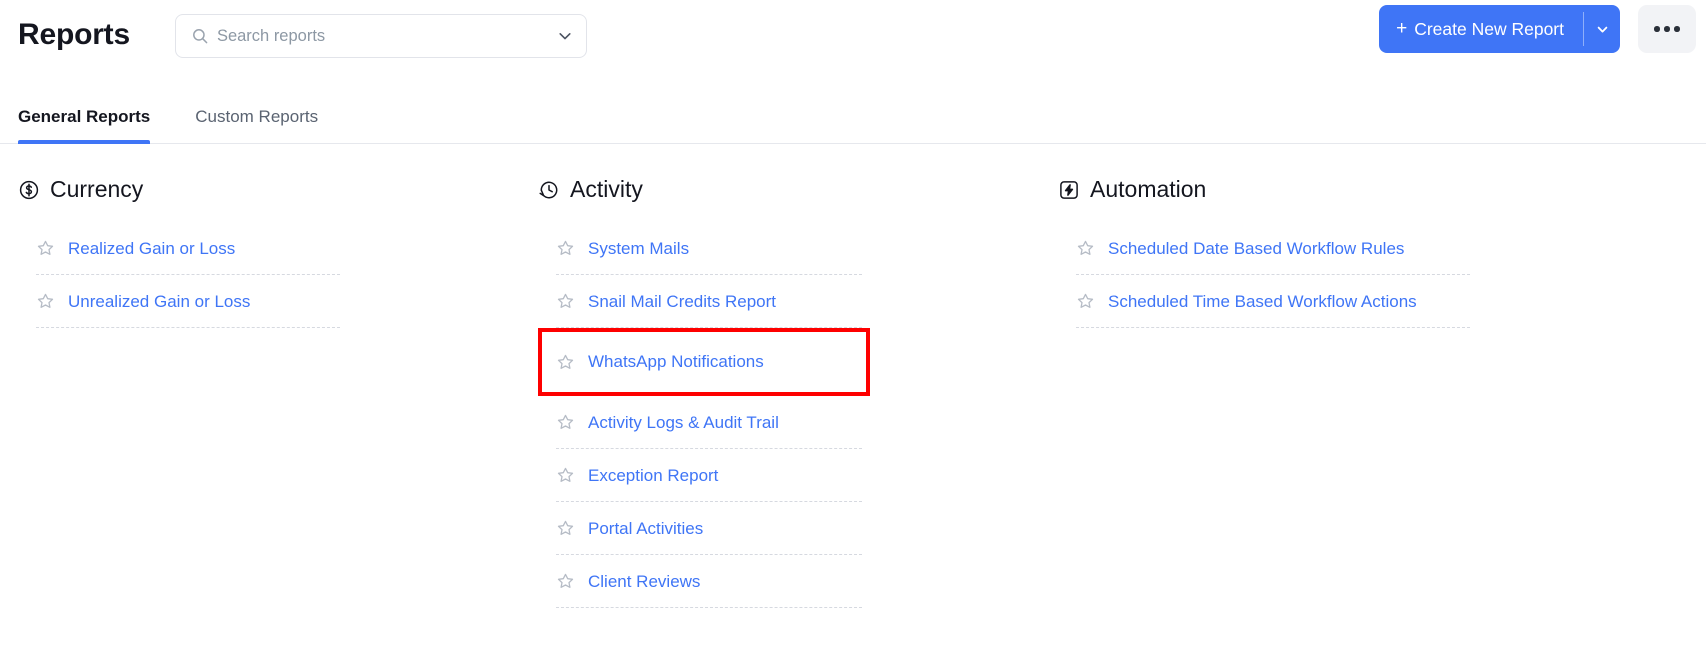  What do you see at coordinates (84, 125) in the screenshot?
I see `tab-general-reports: General Reports` at bounding box center [84, 125].